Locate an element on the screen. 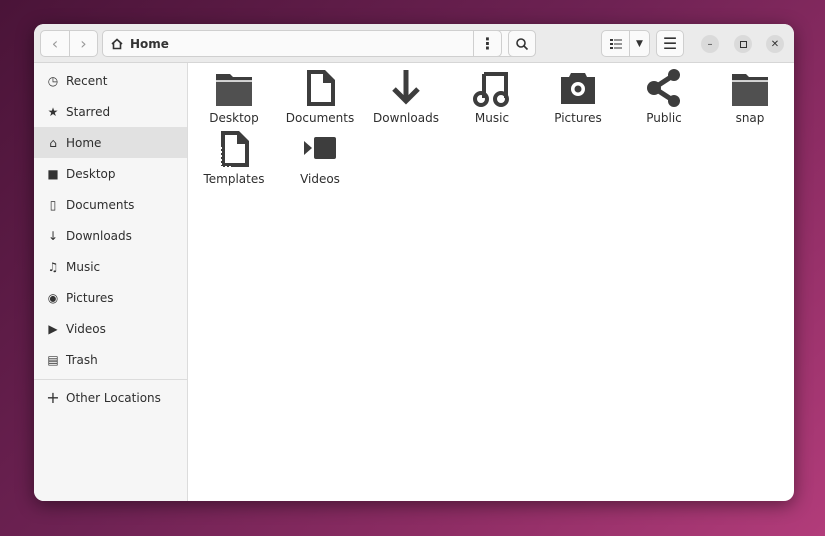  chevron-left-icon: ‹ is located at coordinates (55, 43).